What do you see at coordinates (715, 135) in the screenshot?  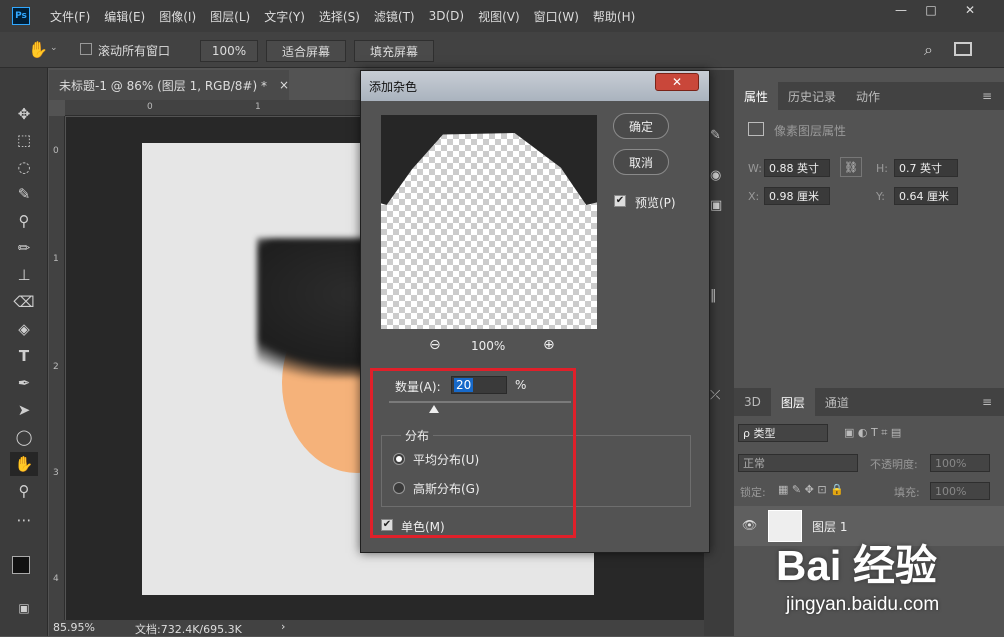 I see `dock-tool-icon: ✎` at bounding box center [715, 135].